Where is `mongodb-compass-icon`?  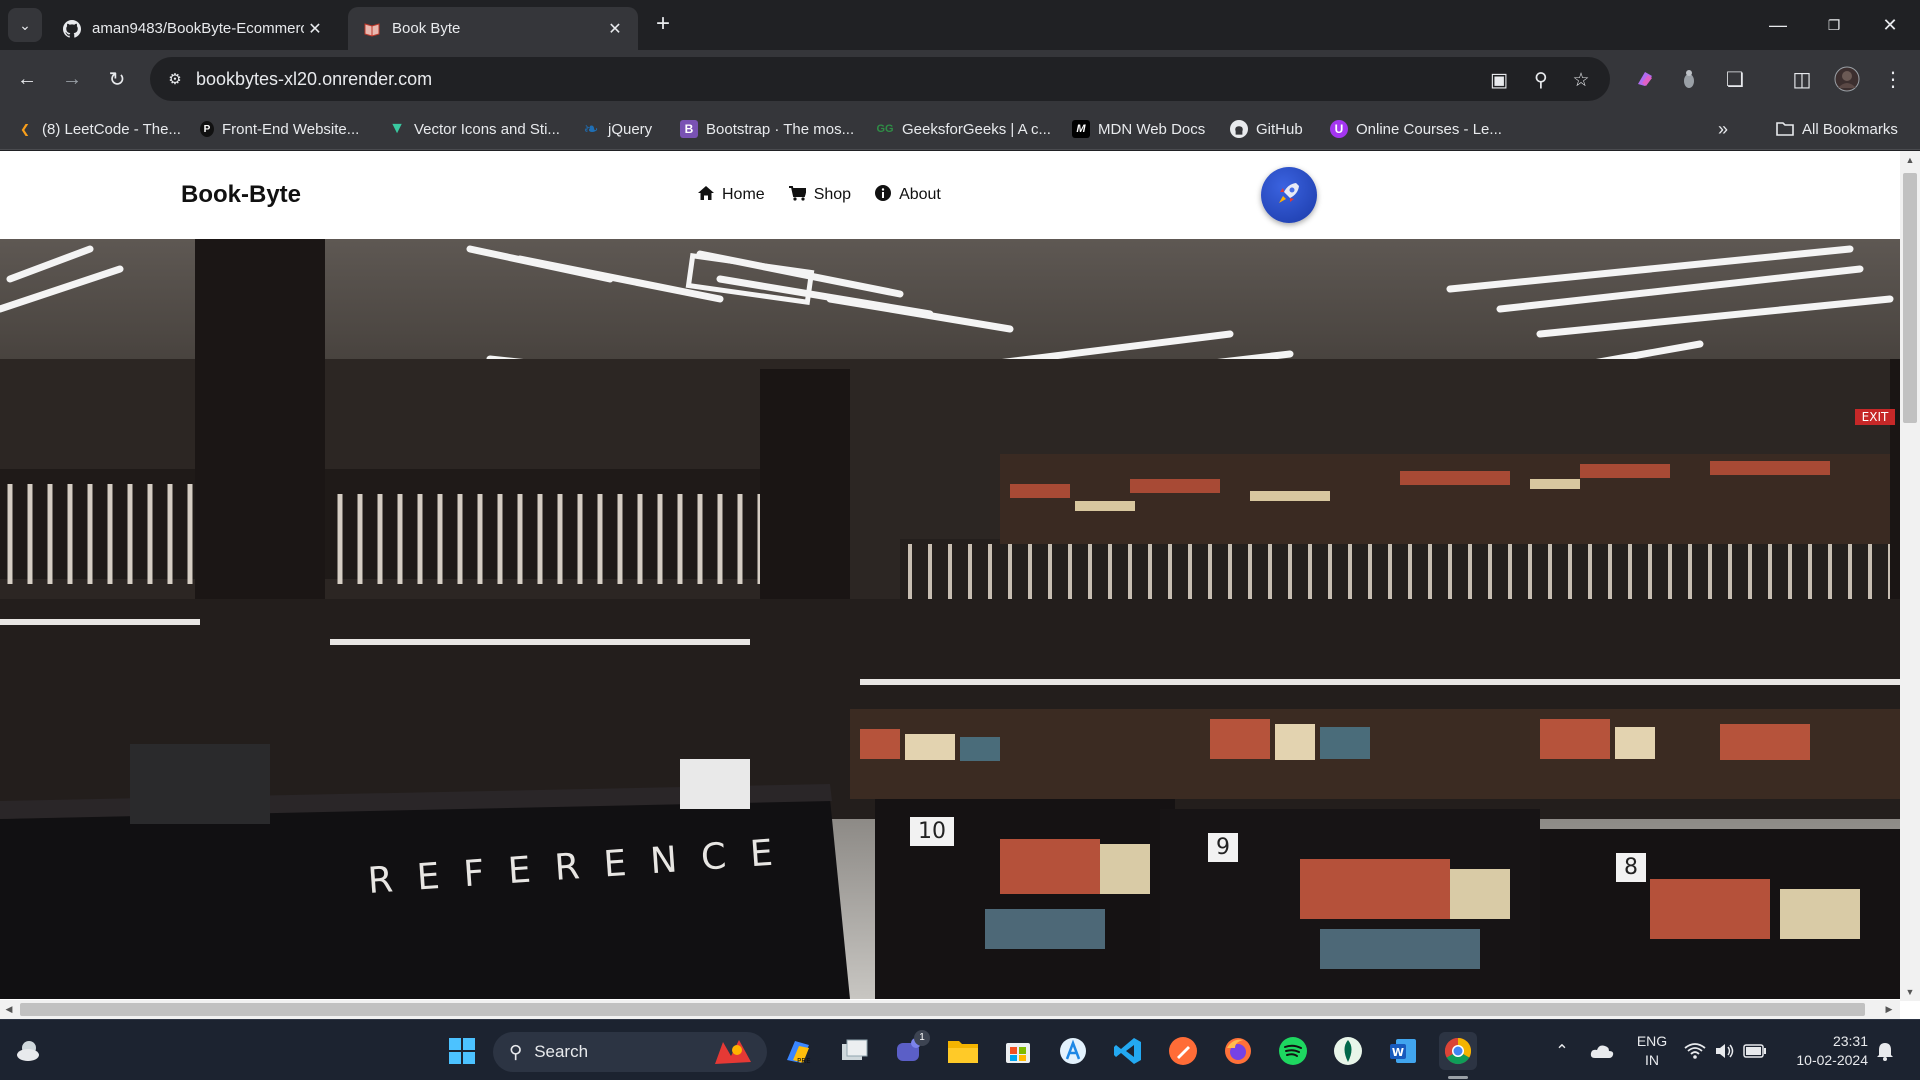
mongodb-compass-icon is located at coordinates (1348, 1051).